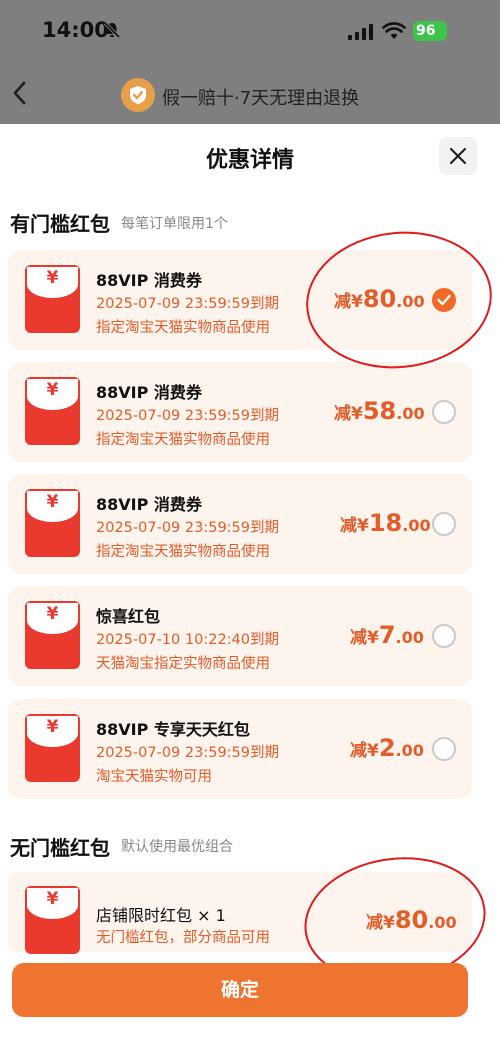 The height and width of the screenshot is (1039, 500). I want to click on guarantee-text: 假一赔十·7天无理由退换, so click(261, 98).